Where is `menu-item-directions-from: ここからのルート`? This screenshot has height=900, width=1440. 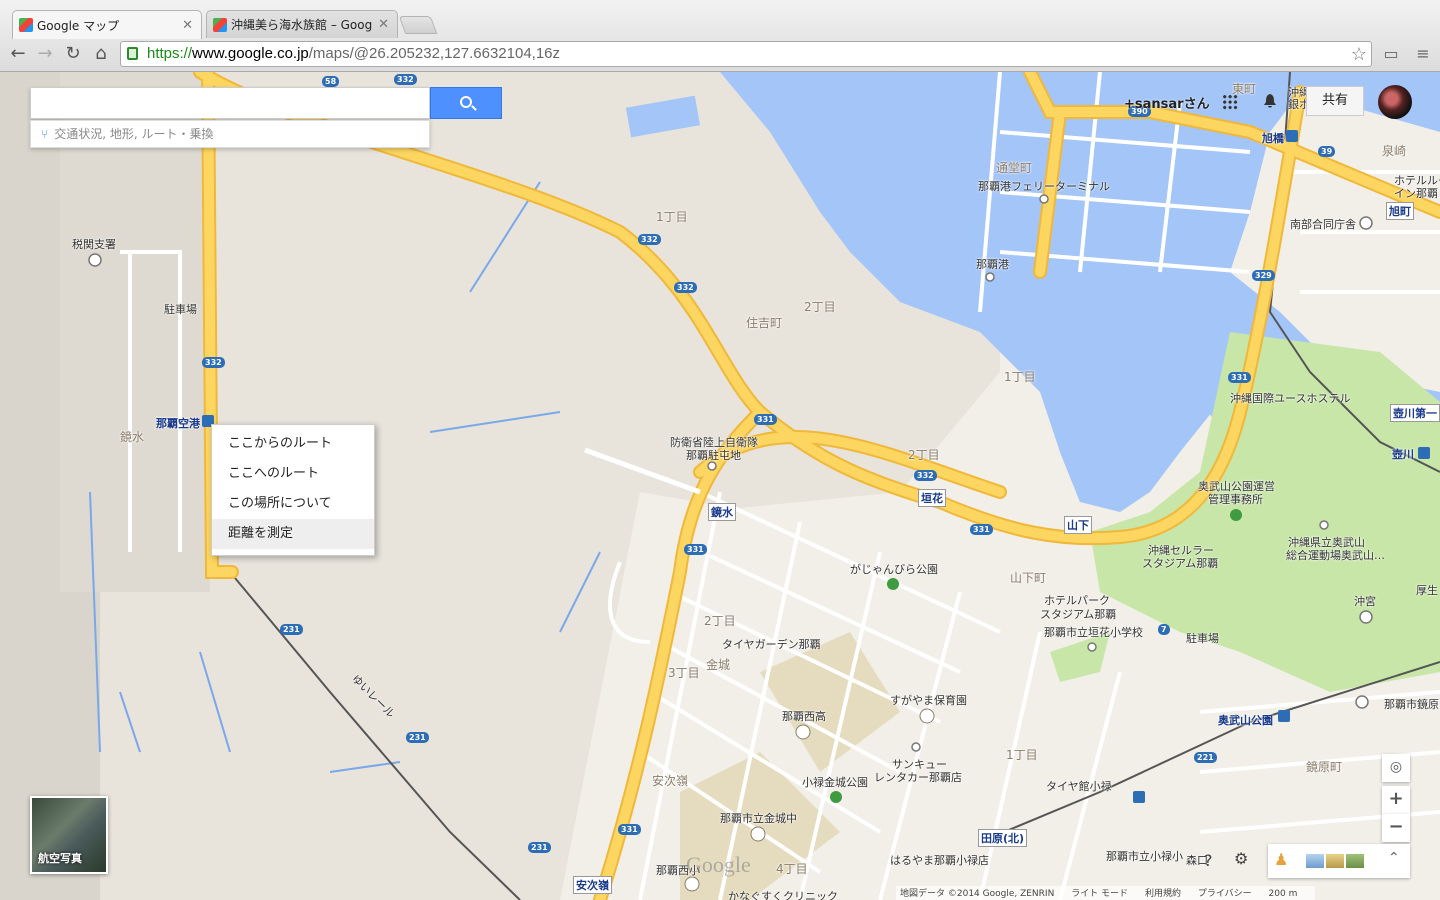 menu-item-directions-from: ここからのルート is located at coordinates (293, 444).